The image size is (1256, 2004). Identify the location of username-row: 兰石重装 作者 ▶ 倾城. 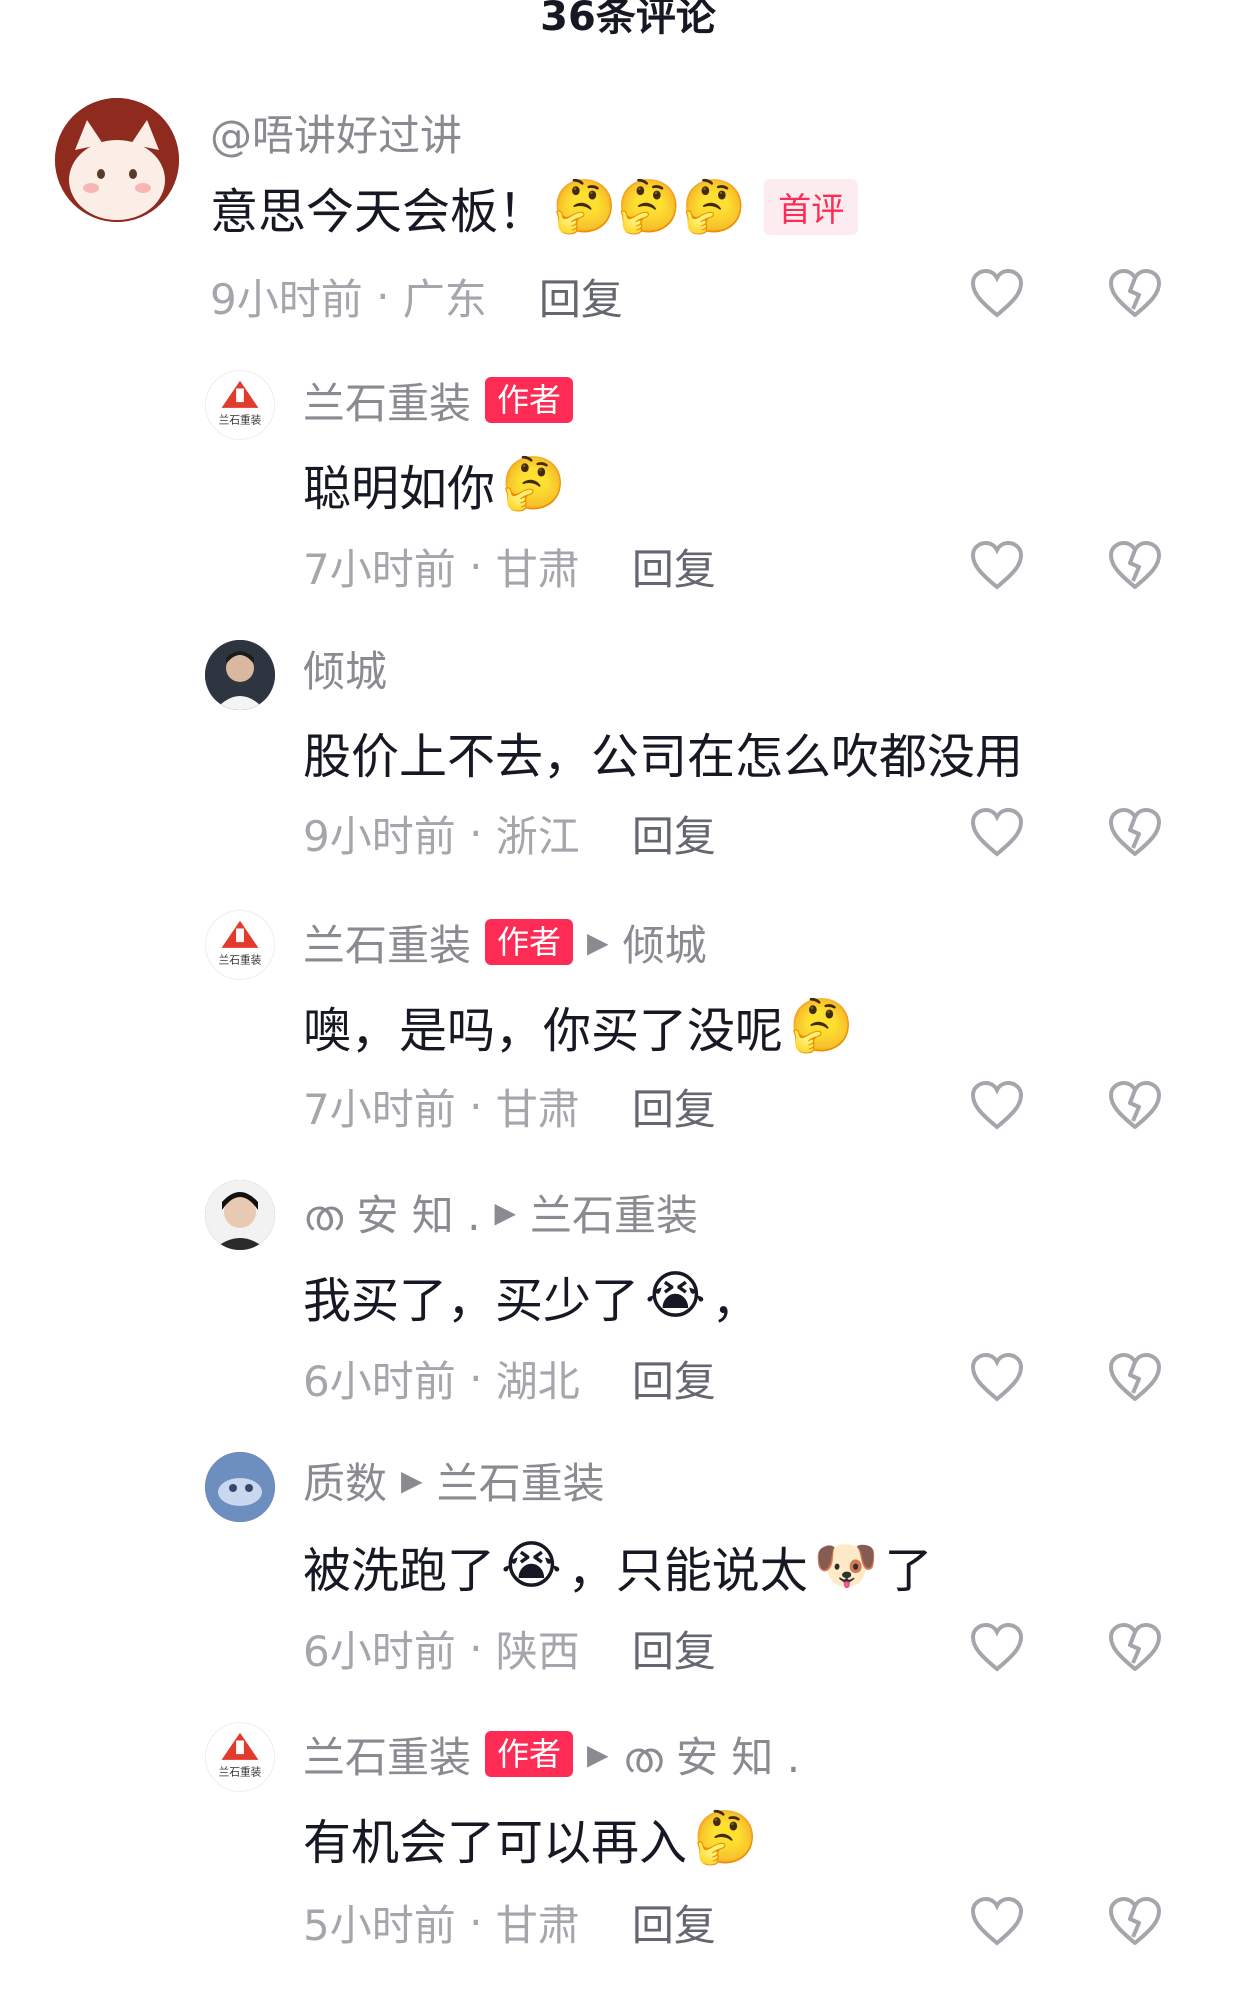
(505, 942).